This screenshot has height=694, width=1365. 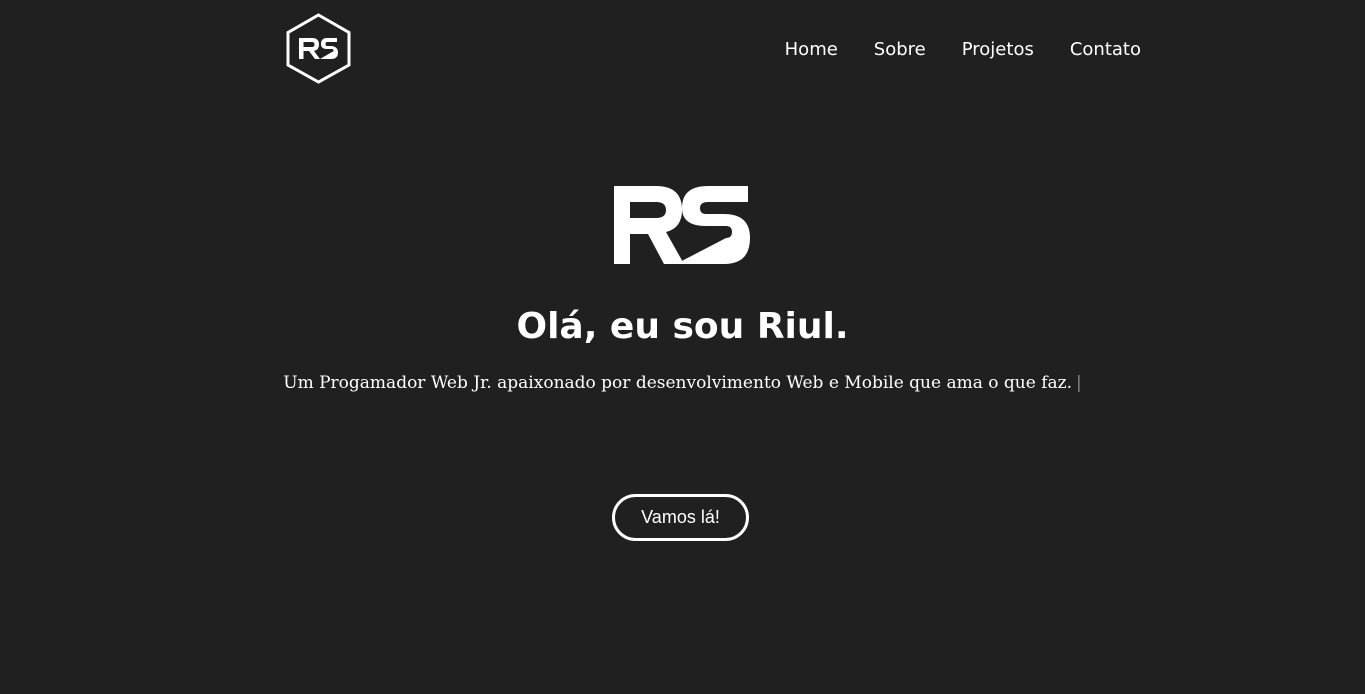 I want to click on main-nav: Home Sobre Projetos Contato, so click(x=963, y=50).